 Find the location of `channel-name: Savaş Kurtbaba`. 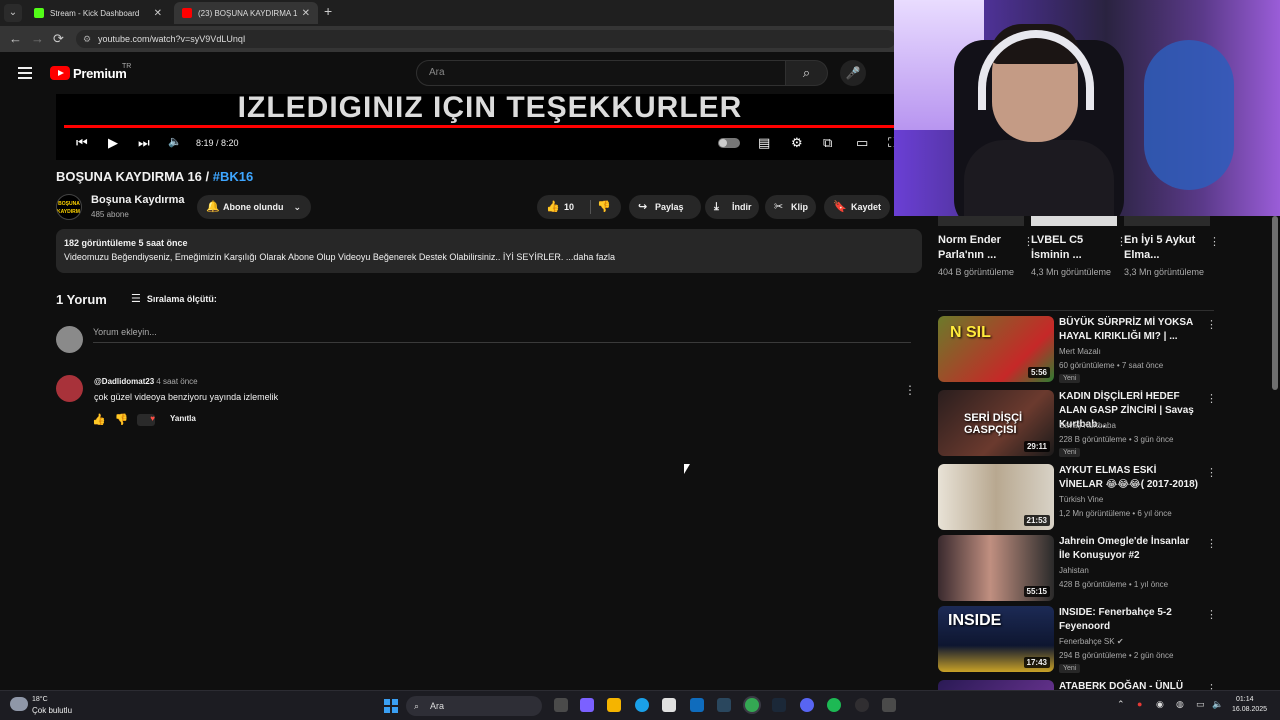

channel-name: Savaş Kurtbaba is located at coordinates (1087, 425).